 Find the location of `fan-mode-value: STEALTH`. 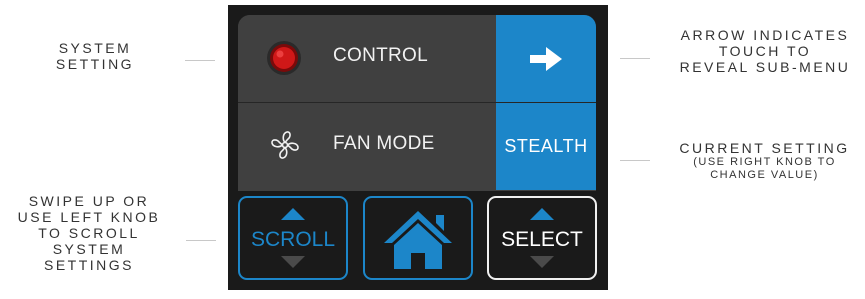

fan-mode-value: STEALTH is located at coordinates (546, 146).